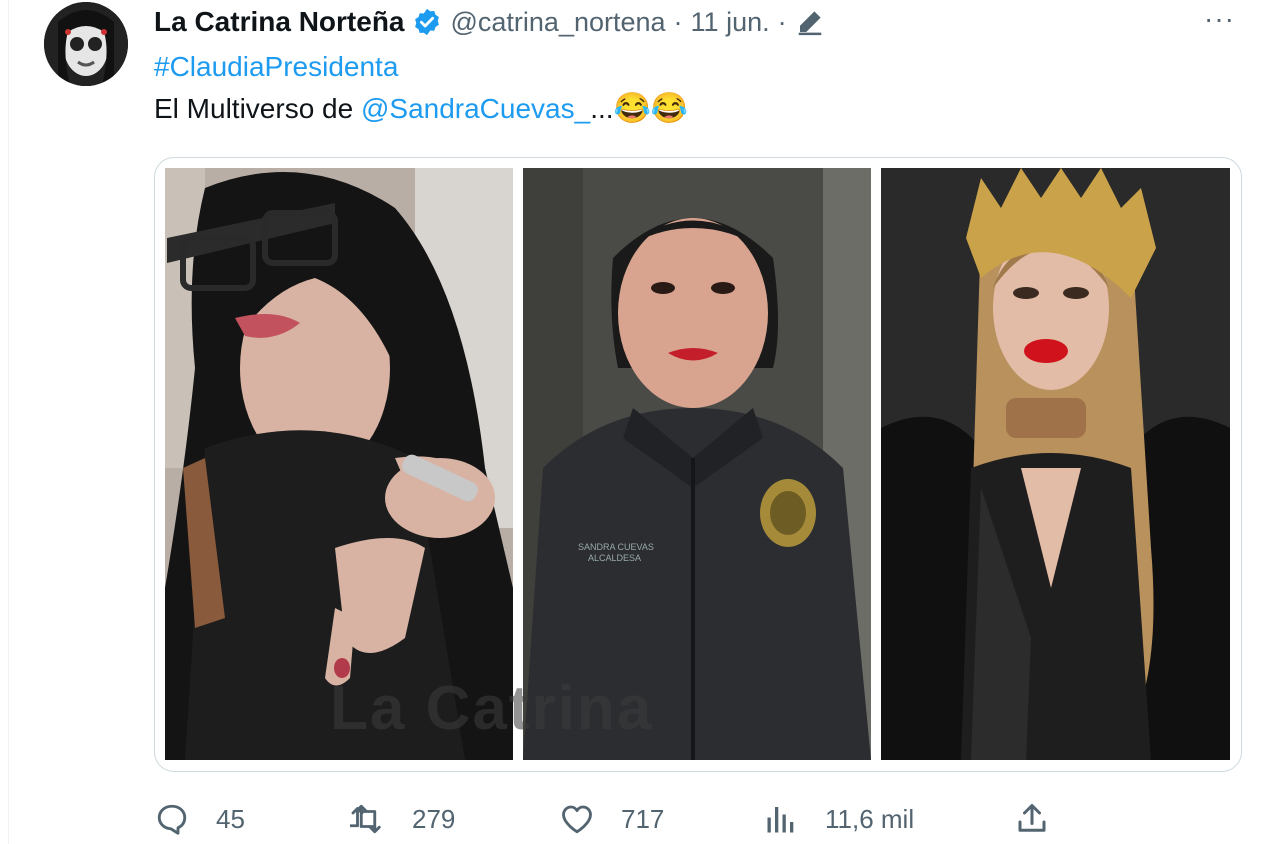  What do you see at coordinates (780, 820) in the screenshot?
I see `views-icon` at bounding box center [780, 820].